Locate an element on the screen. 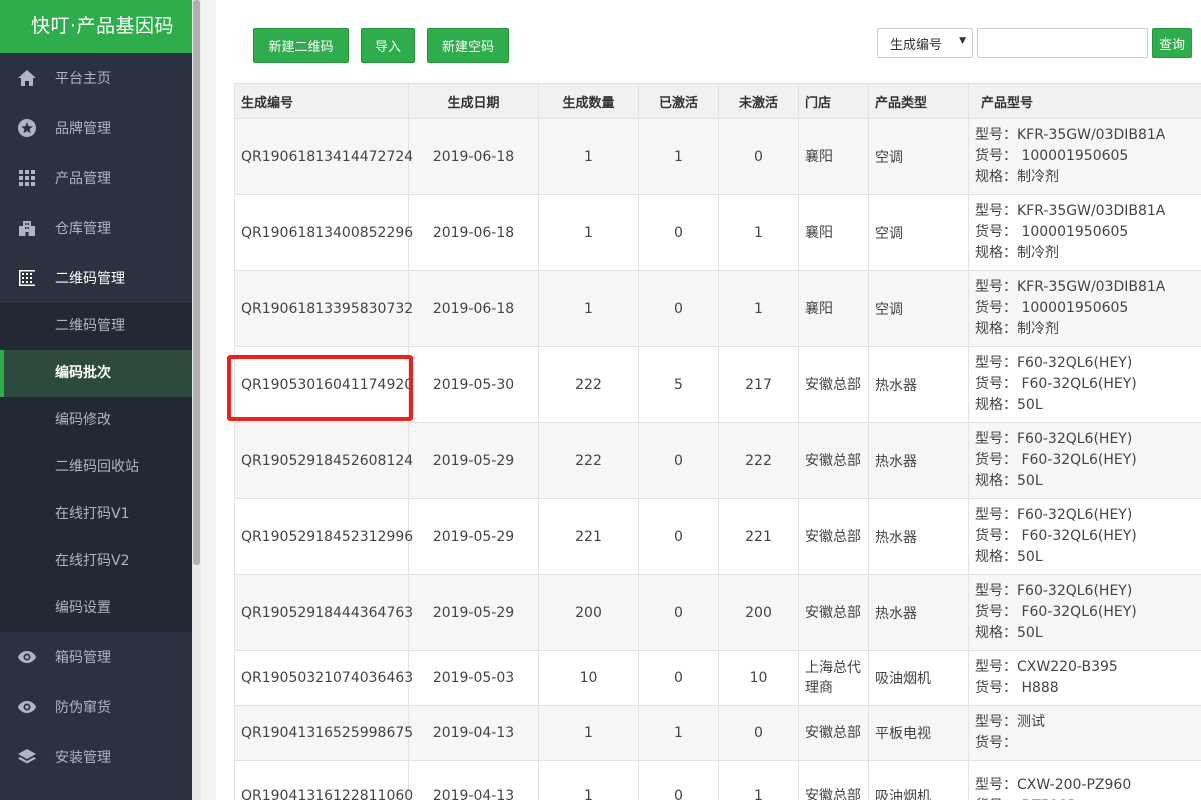 This screenshot has width=1201, height=800. cell-date: 2019-05-30 is located at coordinates (473, 384).